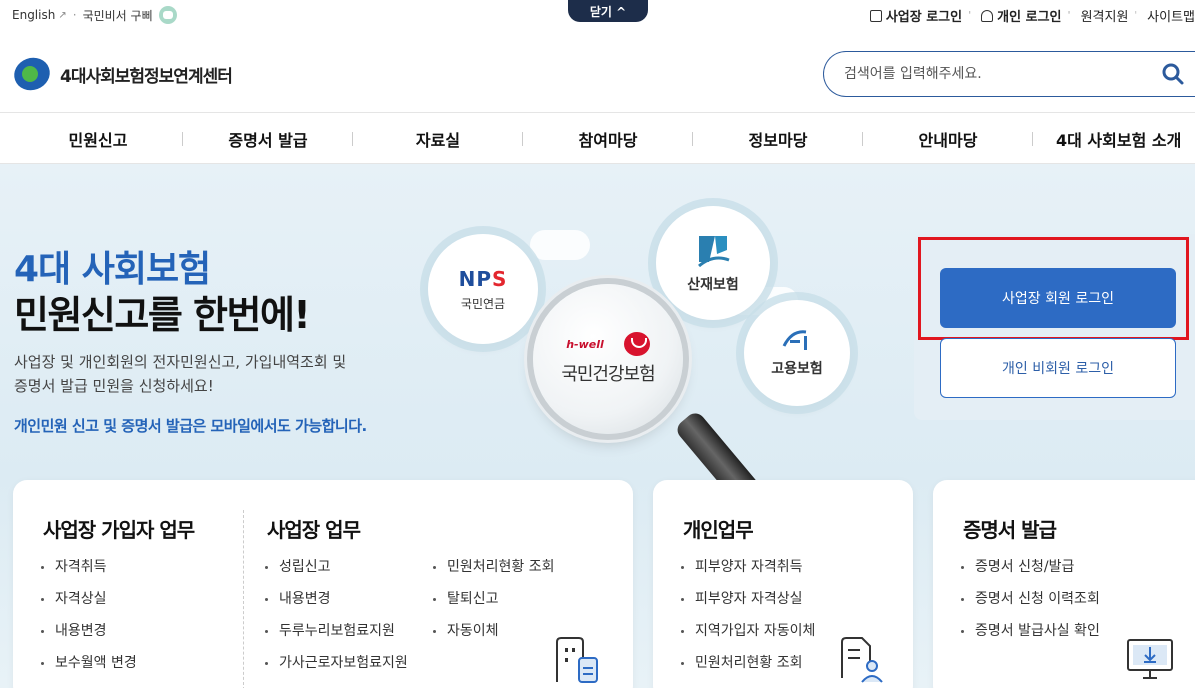 The image size is (1195, 688). I want to click on external-link-icon: ↗, so click(62, 15).